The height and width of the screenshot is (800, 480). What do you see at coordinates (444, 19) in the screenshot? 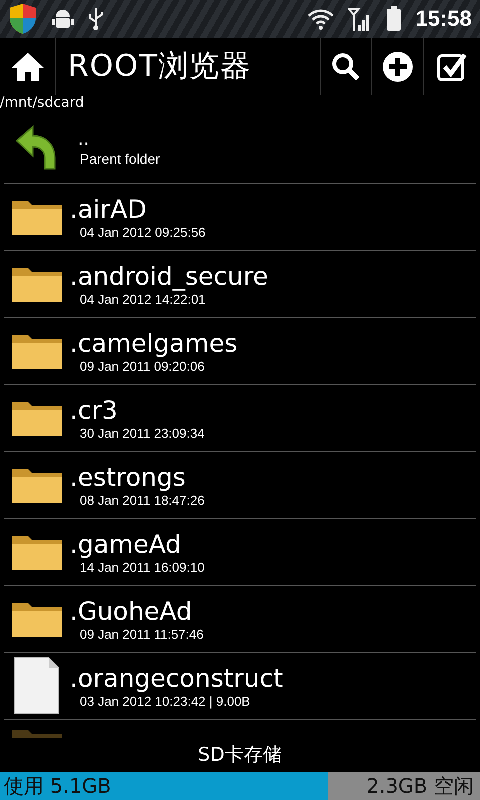
I see `clock: 15:58` at bounding box center [444, 19].